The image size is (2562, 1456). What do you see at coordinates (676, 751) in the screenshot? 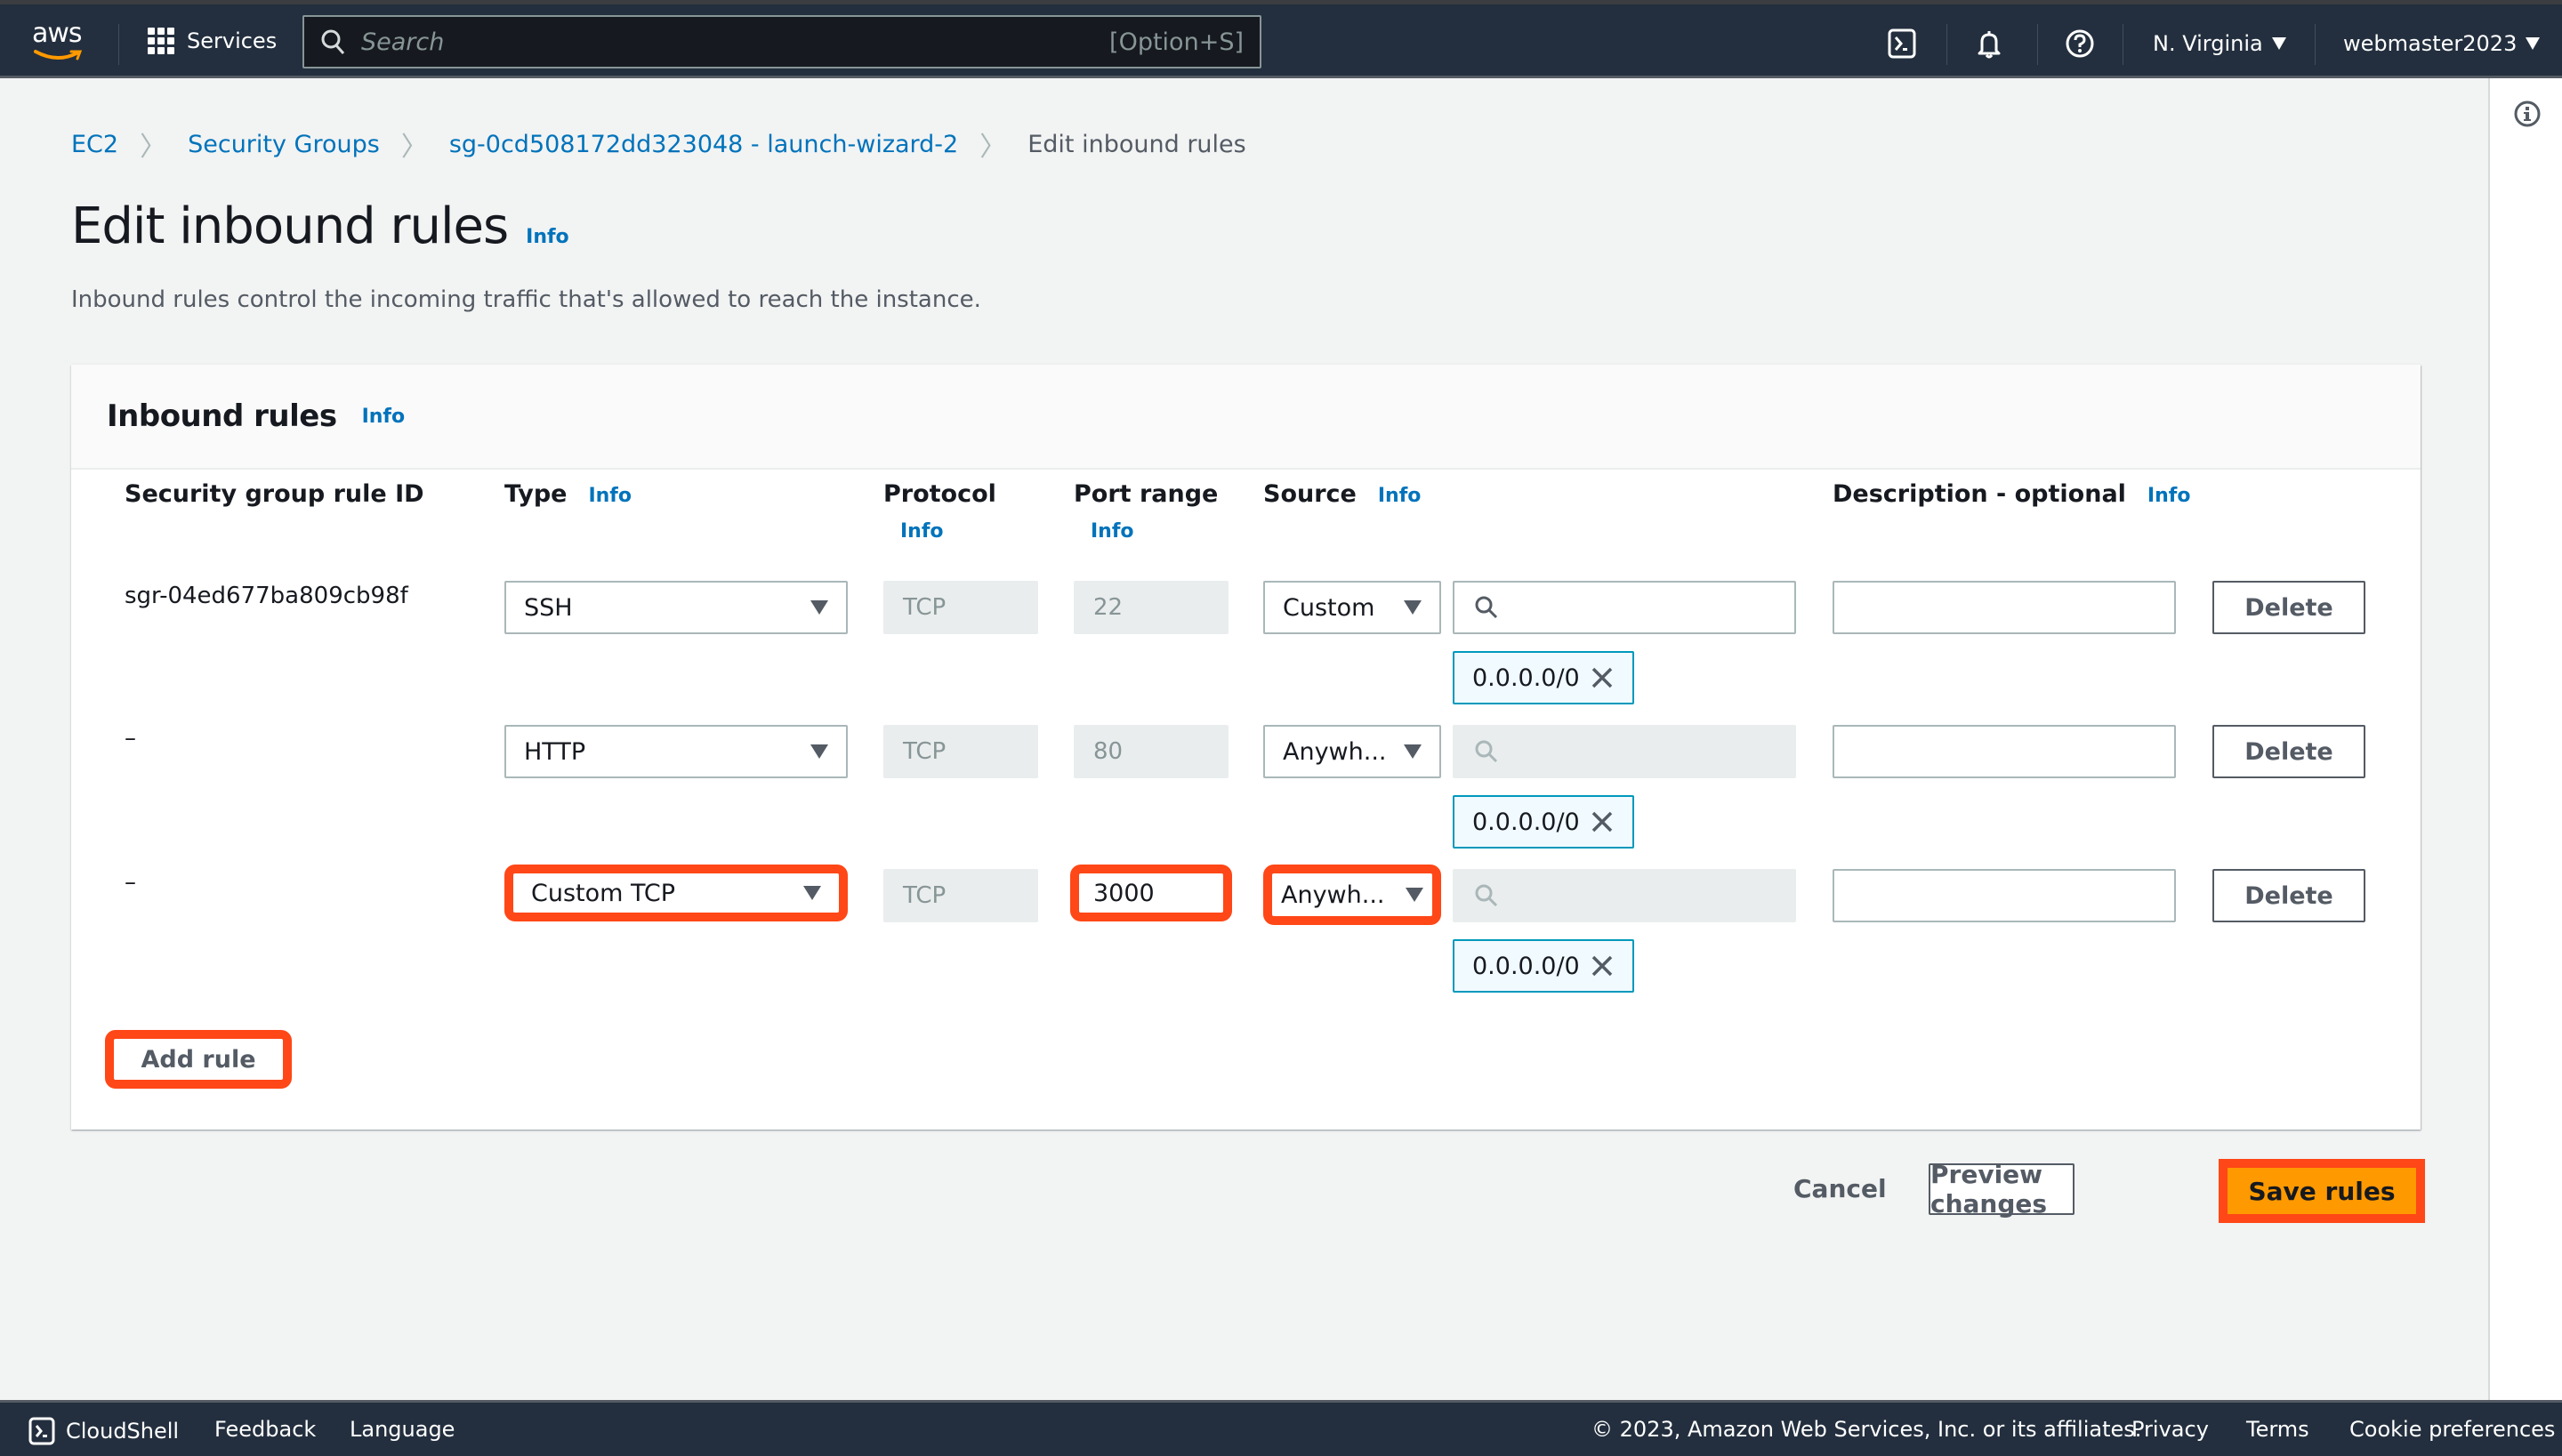
I see `type-select: HTTP` at bounding box center [676, 751].